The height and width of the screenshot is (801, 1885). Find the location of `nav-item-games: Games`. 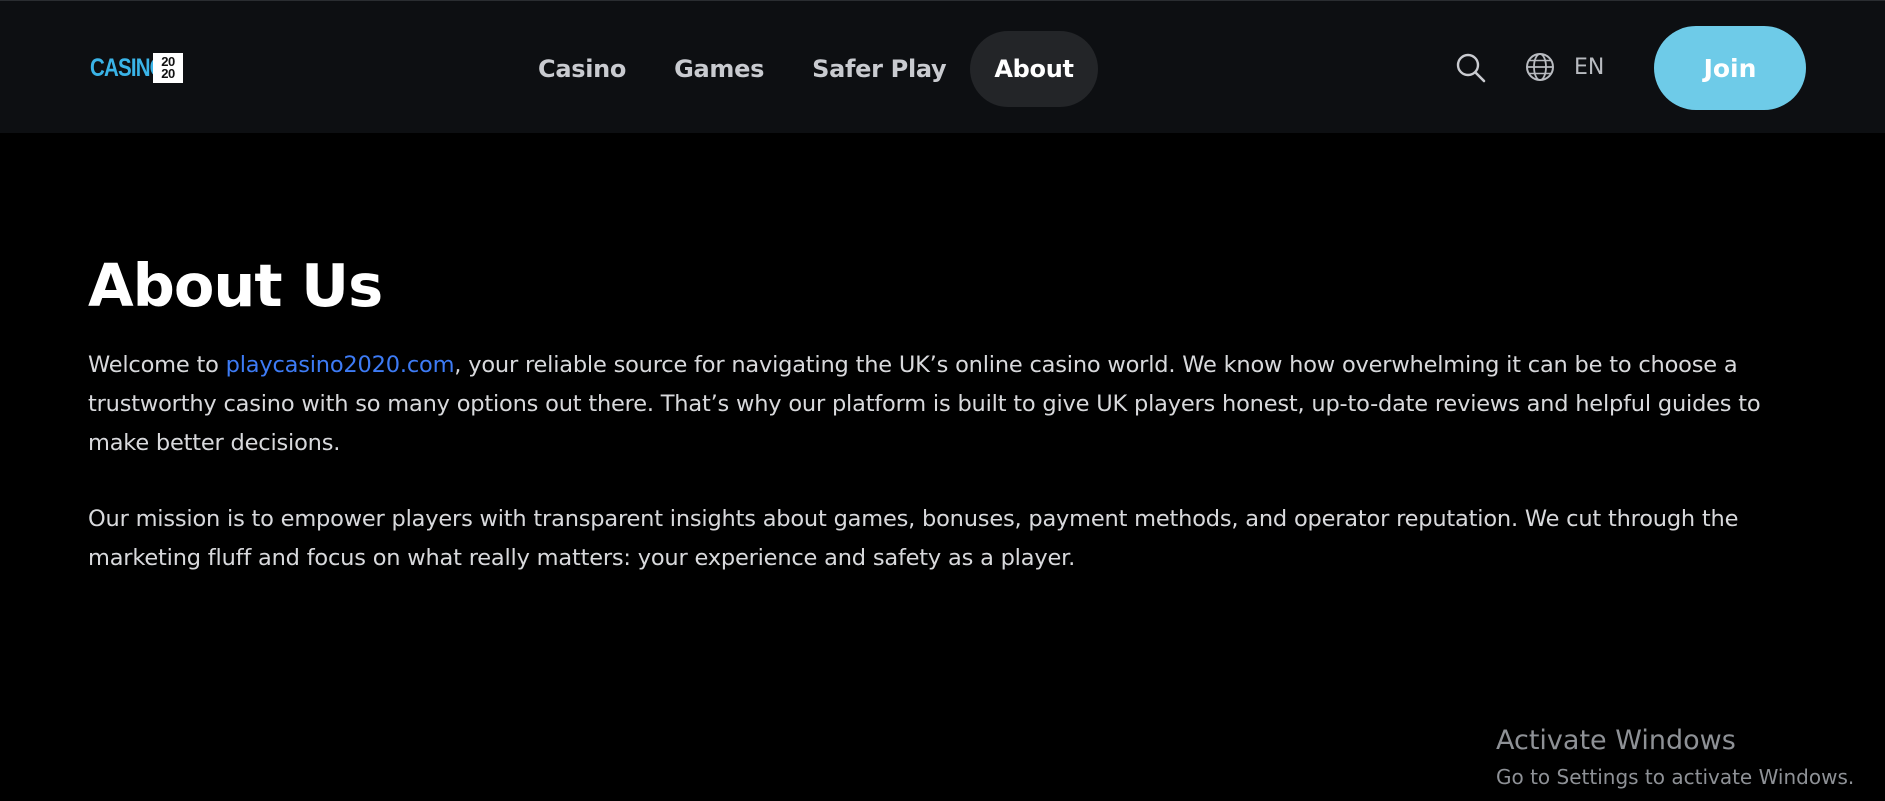

nav-item-games: Games is located at coordinates (719, 69).